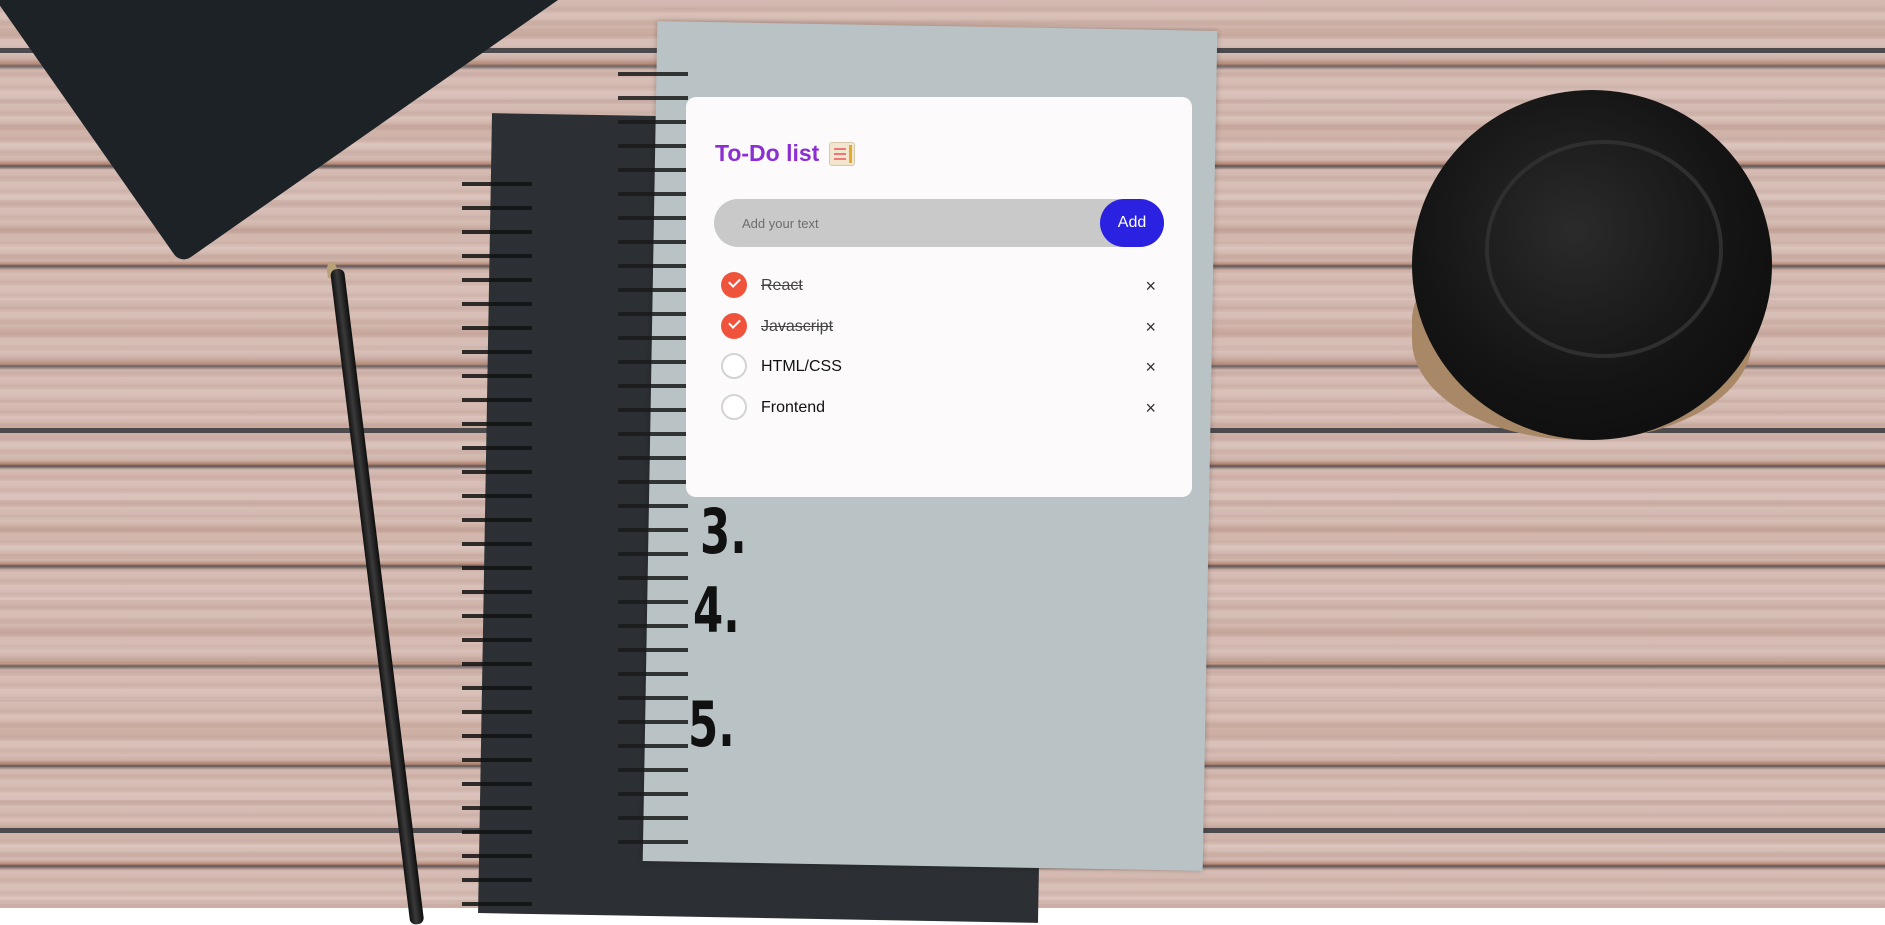 The height and width of the screenshot is (925, 1885). What do you see at coordinates (782, 286) in the screenshot?
I see `todo-label: React` at bounding box center [782, 286].